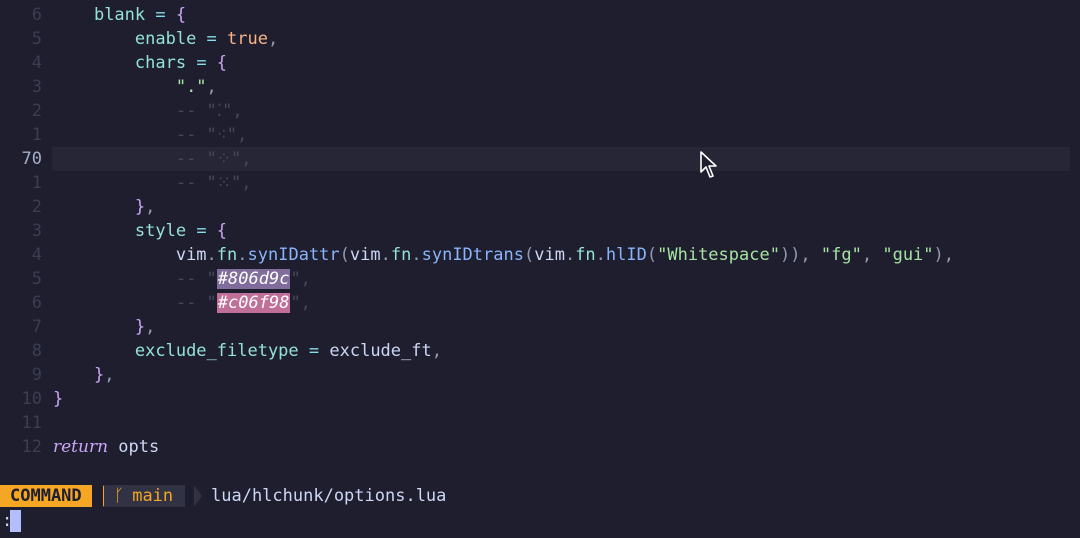 Image resolution: width=1080 pixels, height=538 pixels. Describe the element at coordinates (36, 183) in the screenshot. I see `line-number: 1` at that location.